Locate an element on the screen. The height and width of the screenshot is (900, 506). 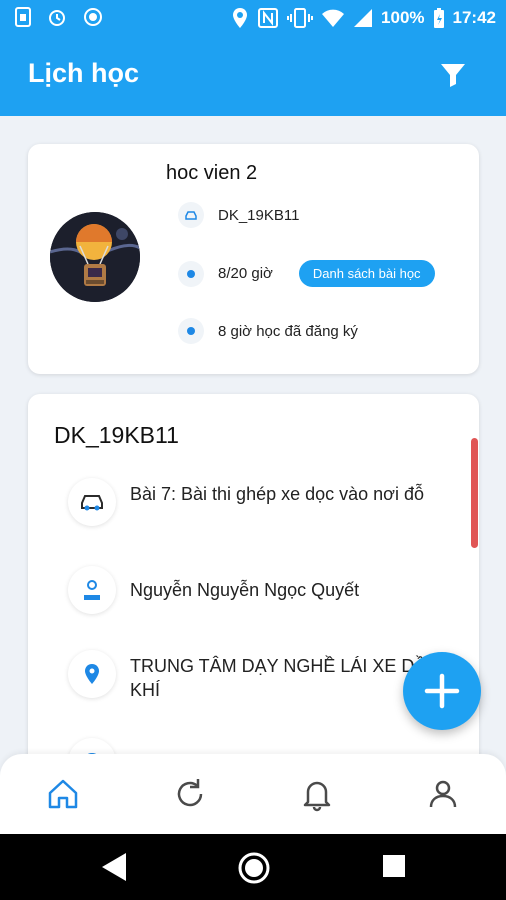
recents-button is located at coordinates (394, 868).